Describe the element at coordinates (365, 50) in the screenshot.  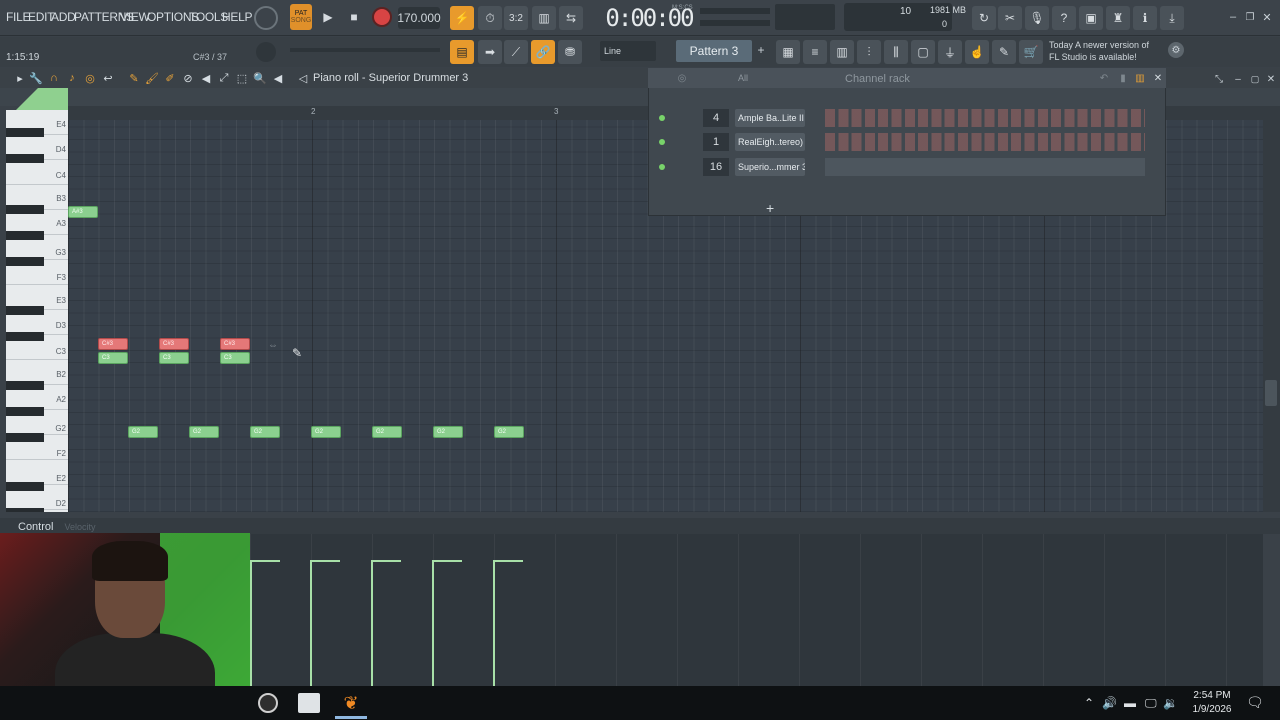
I see `song-position-slider` at that location.